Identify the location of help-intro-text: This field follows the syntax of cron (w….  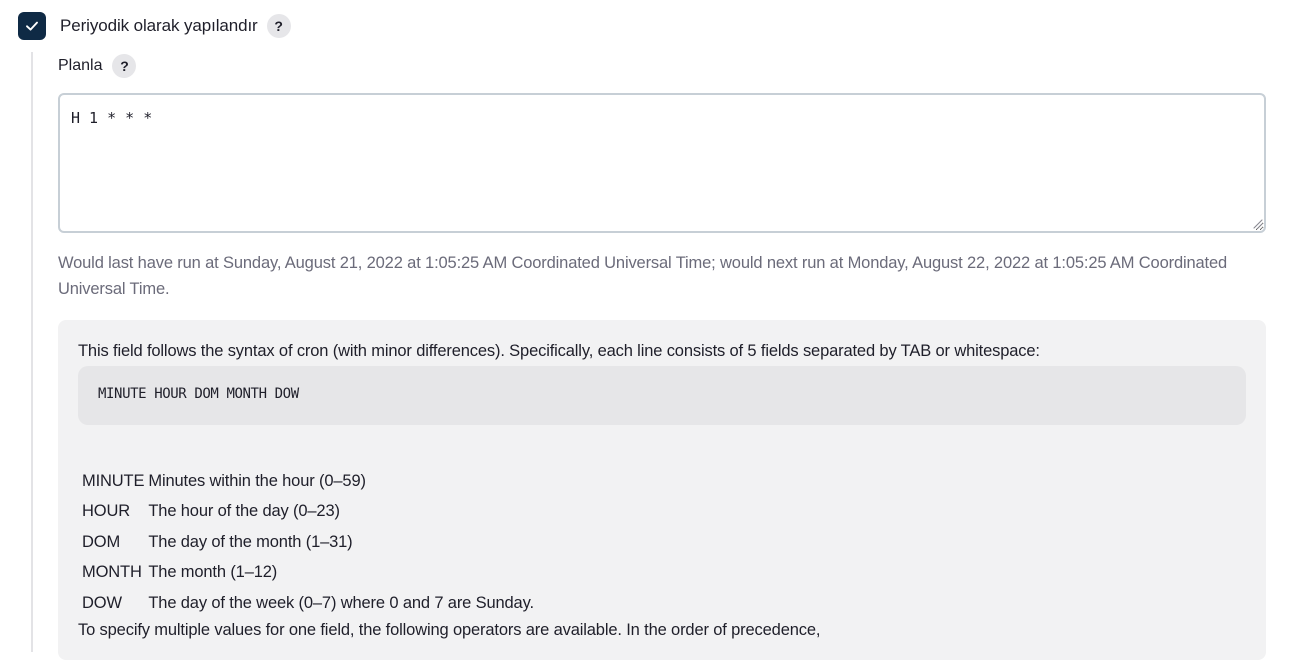
(559, 351).